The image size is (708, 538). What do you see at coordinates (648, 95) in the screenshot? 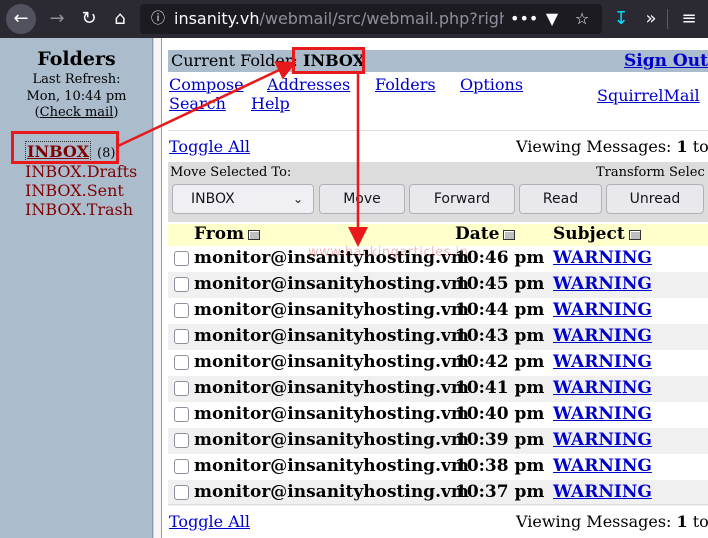
I see `squirrelmail-link: SquirrelMail` at bounding box center [648, 95].